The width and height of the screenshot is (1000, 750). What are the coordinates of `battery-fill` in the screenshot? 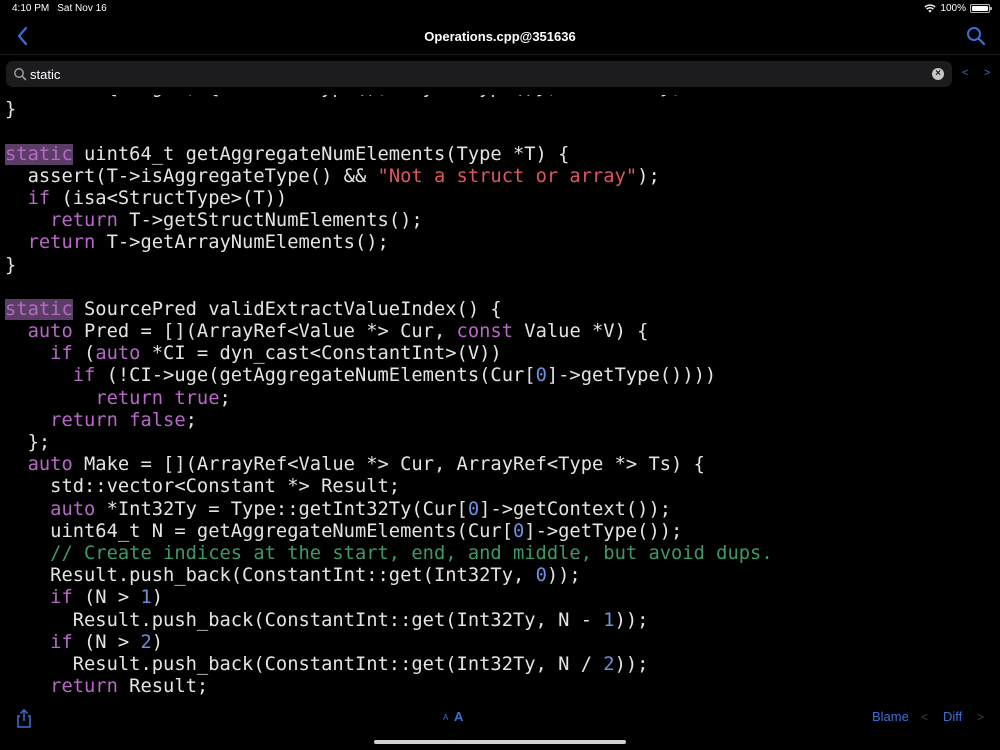 It's located at (980, 8).